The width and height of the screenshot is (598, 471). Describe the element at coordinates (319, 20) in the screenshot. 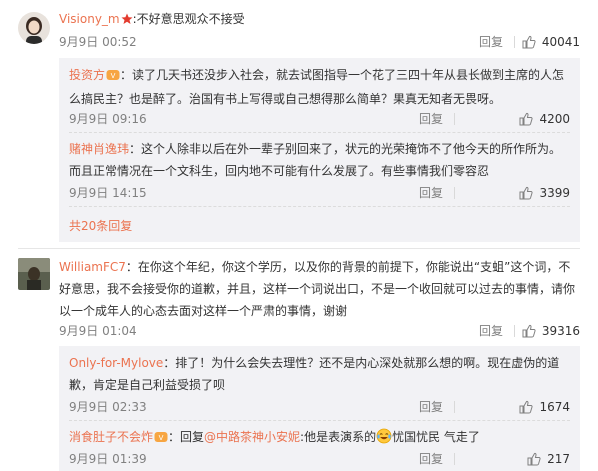

I see `comment-text-line: Visiony_m :不好意思观众不接受` at that location.